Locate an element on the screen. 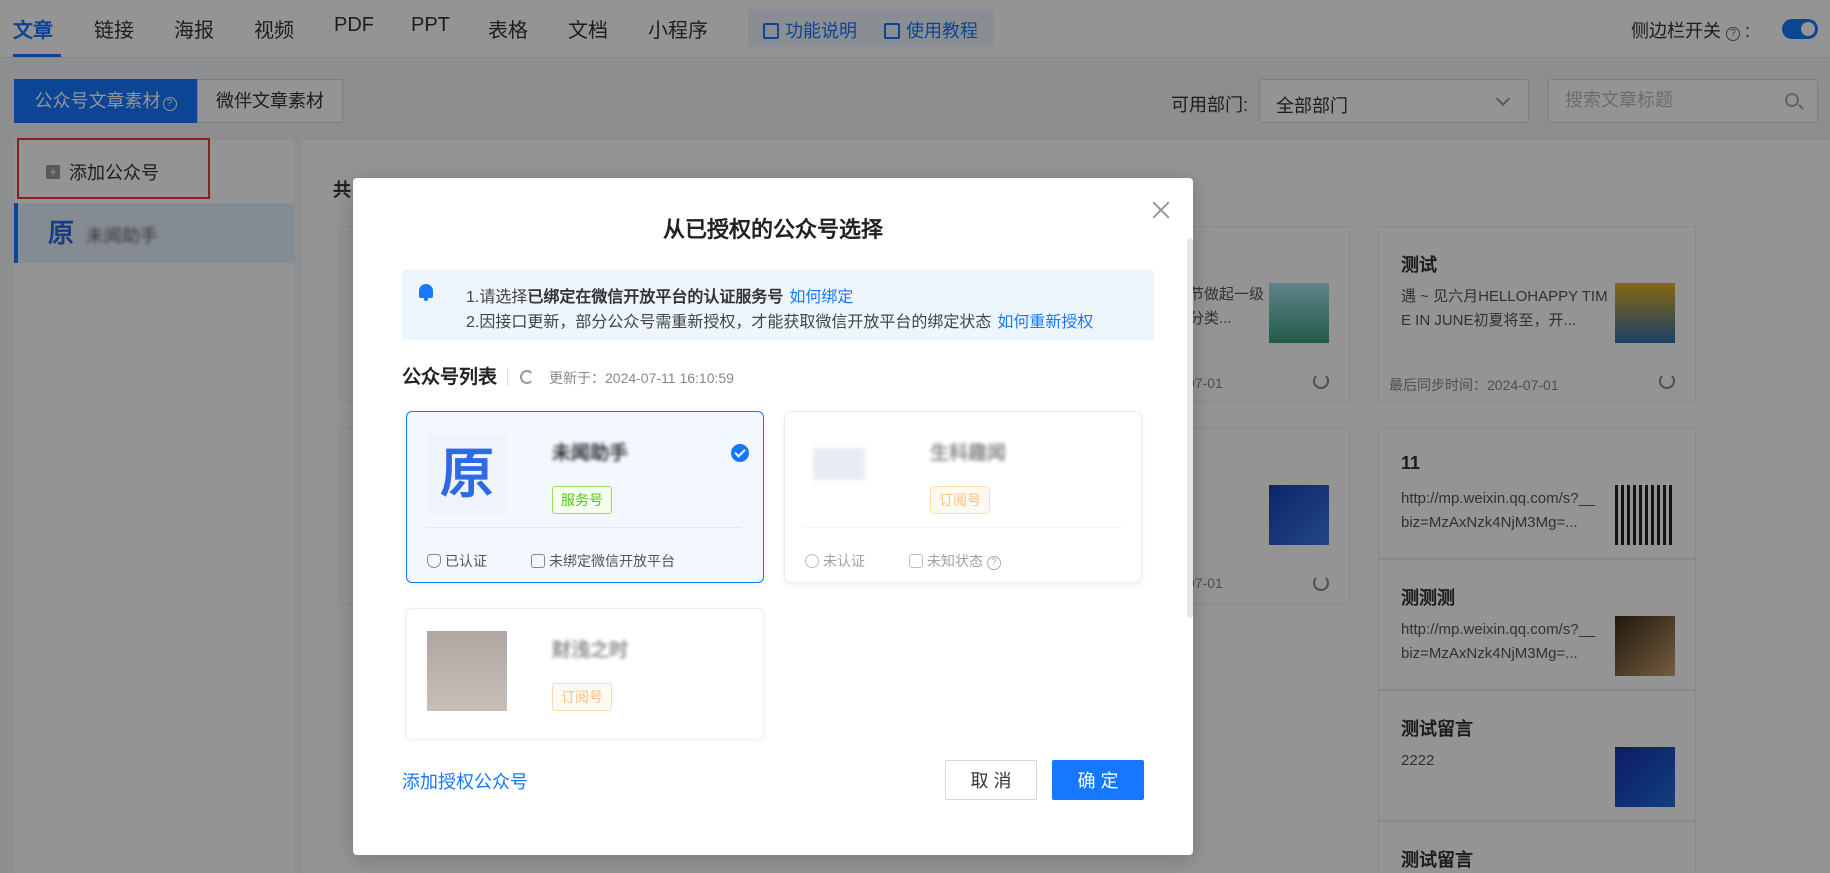 This screenshot has height=873, width=1830. shield-icon is located at coordinates (434, 561).